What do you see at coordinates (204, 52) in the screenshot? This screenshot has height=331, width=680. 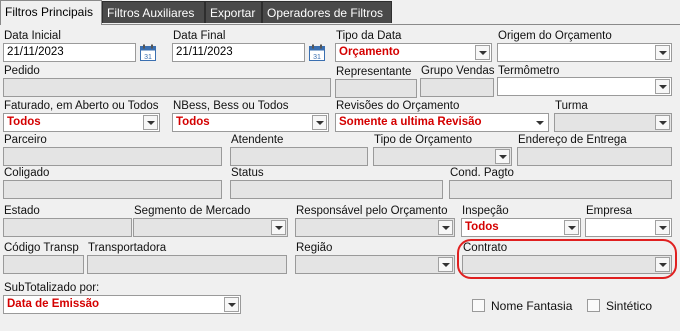 I see `data-final-value: 21/11/2023` at bounding box center [204, 52].